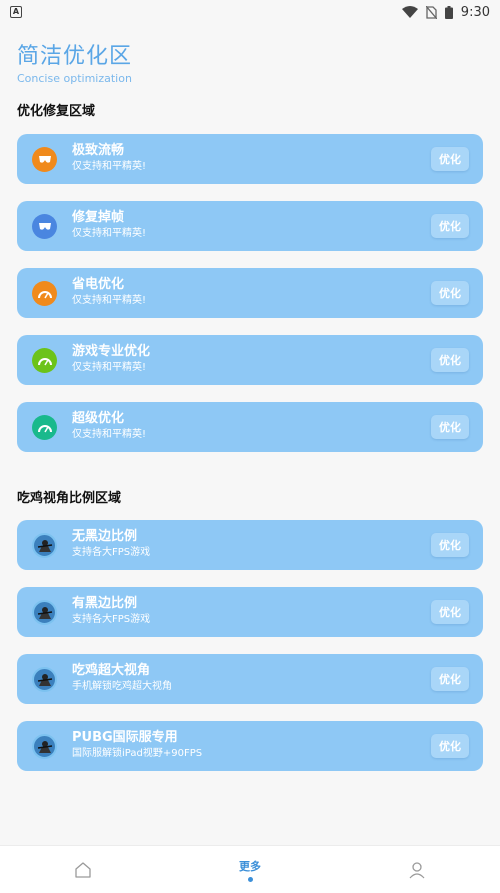 The image size is (500, 893). What do you see at coordinates (98, 284) in the screenshot?
I see `item-title: 省电优化` at bounding box center [98, 284].